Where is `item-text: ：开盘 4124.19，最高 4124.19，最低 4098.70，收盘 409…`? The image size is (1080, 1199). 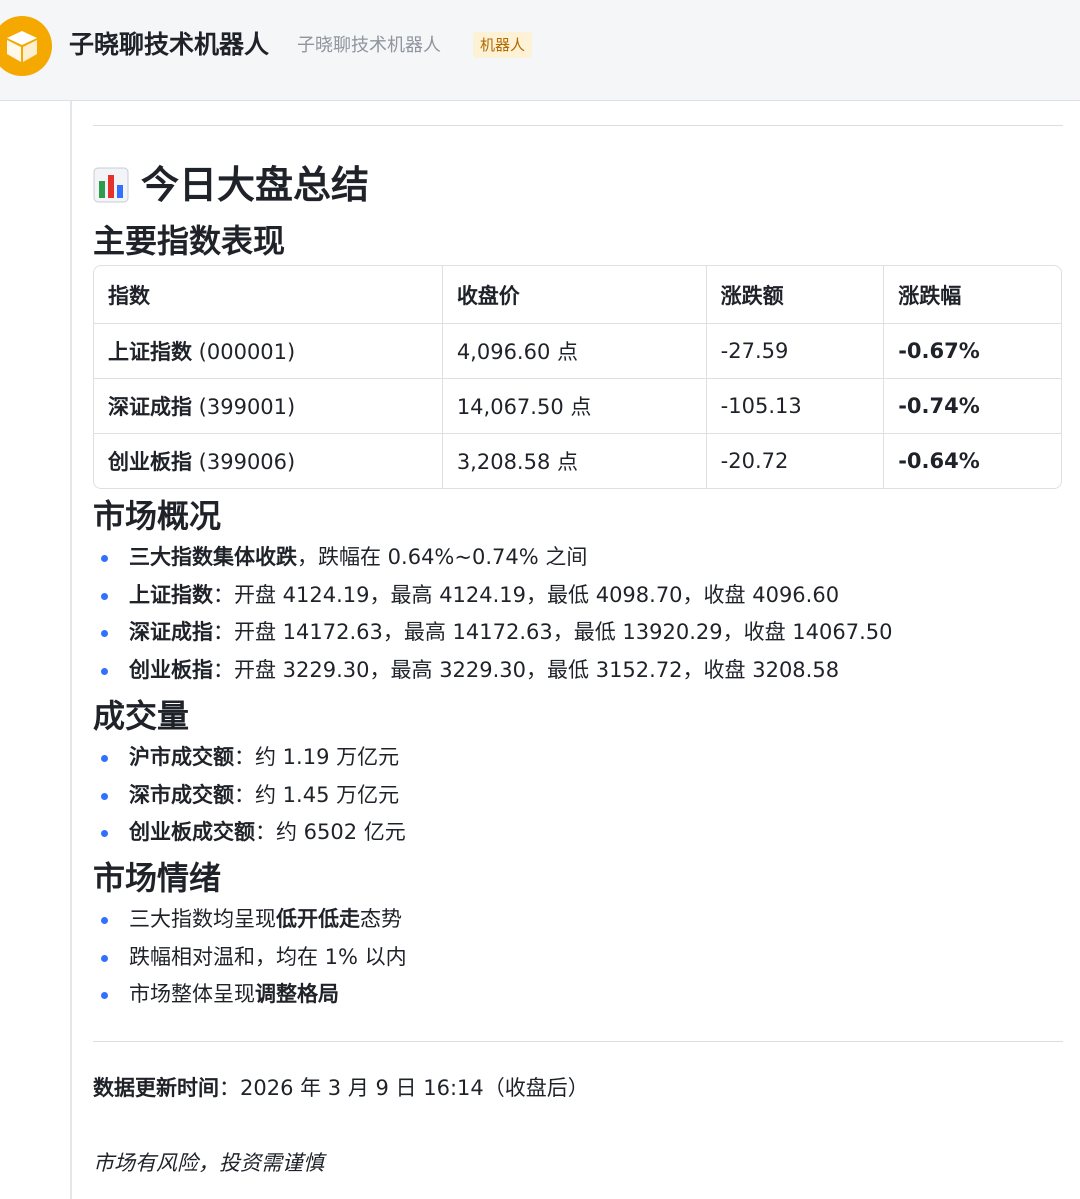 item-text: ：开盘 4124.19，最高 4124.19，最低 4098.70，收盘 409… is located at coordinates (526, 594).